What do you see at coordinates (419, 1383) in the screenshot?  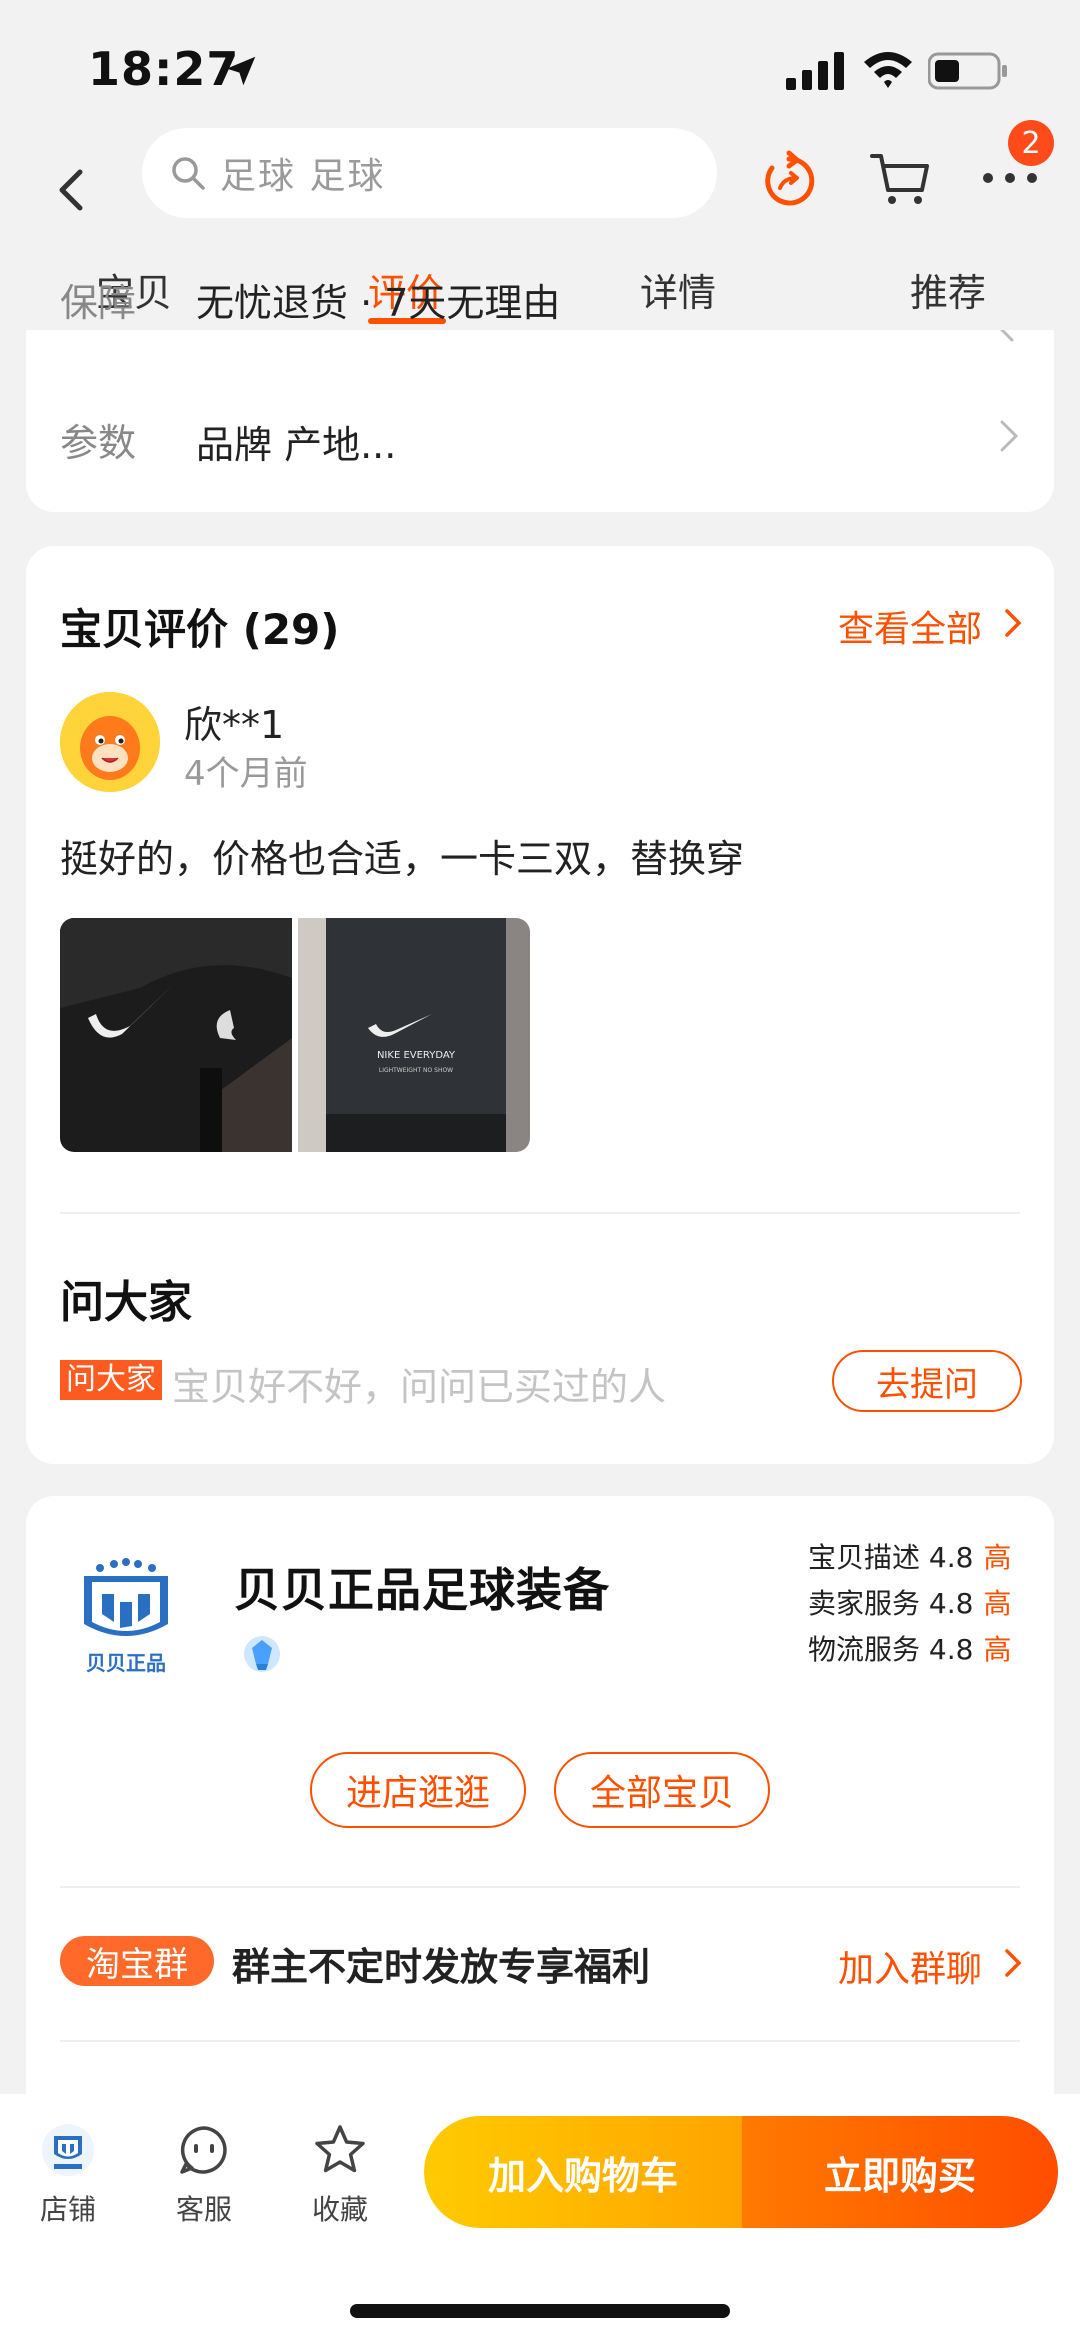 I see `ask-placeholder: 宝贝好不好，问问已买过的人` at bounding box center [419, 1383].